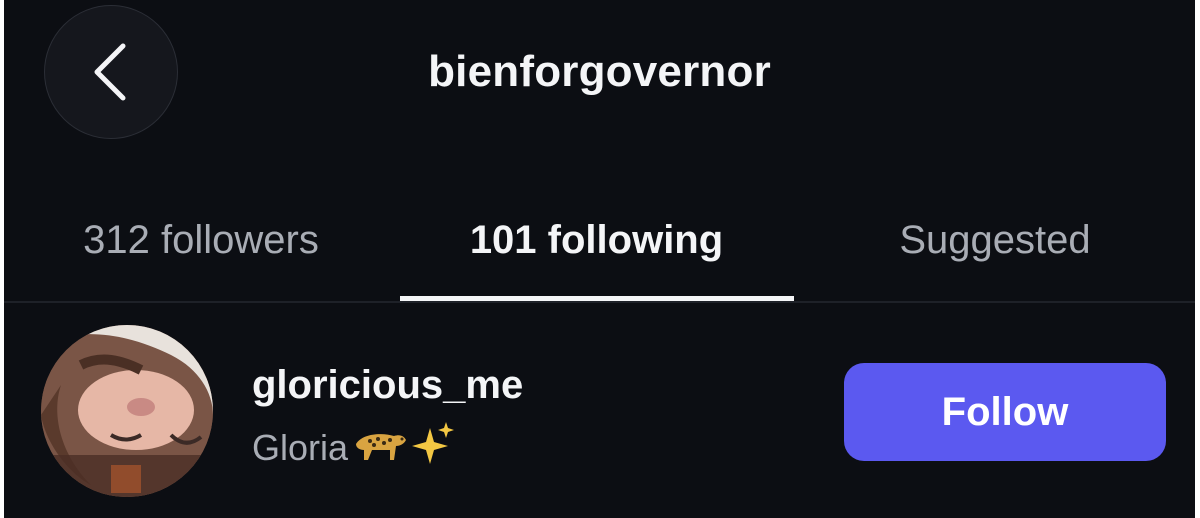  I want to click on tab-suggested: Suggested, so click(995, 240).